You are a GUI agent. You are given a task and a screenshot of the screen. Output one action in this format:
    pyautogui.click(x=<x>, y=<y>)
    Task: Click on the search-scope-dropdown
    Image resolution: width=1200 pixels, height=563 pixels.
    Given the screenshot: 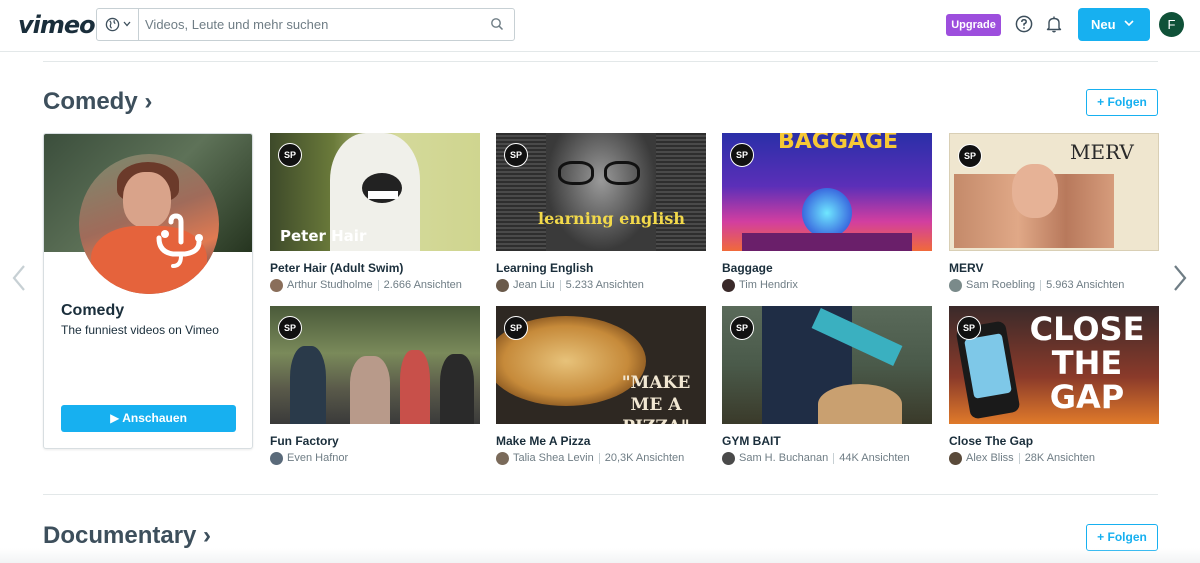 What is the action you would take?
    pyautogui.click(x=118, y=24)
    